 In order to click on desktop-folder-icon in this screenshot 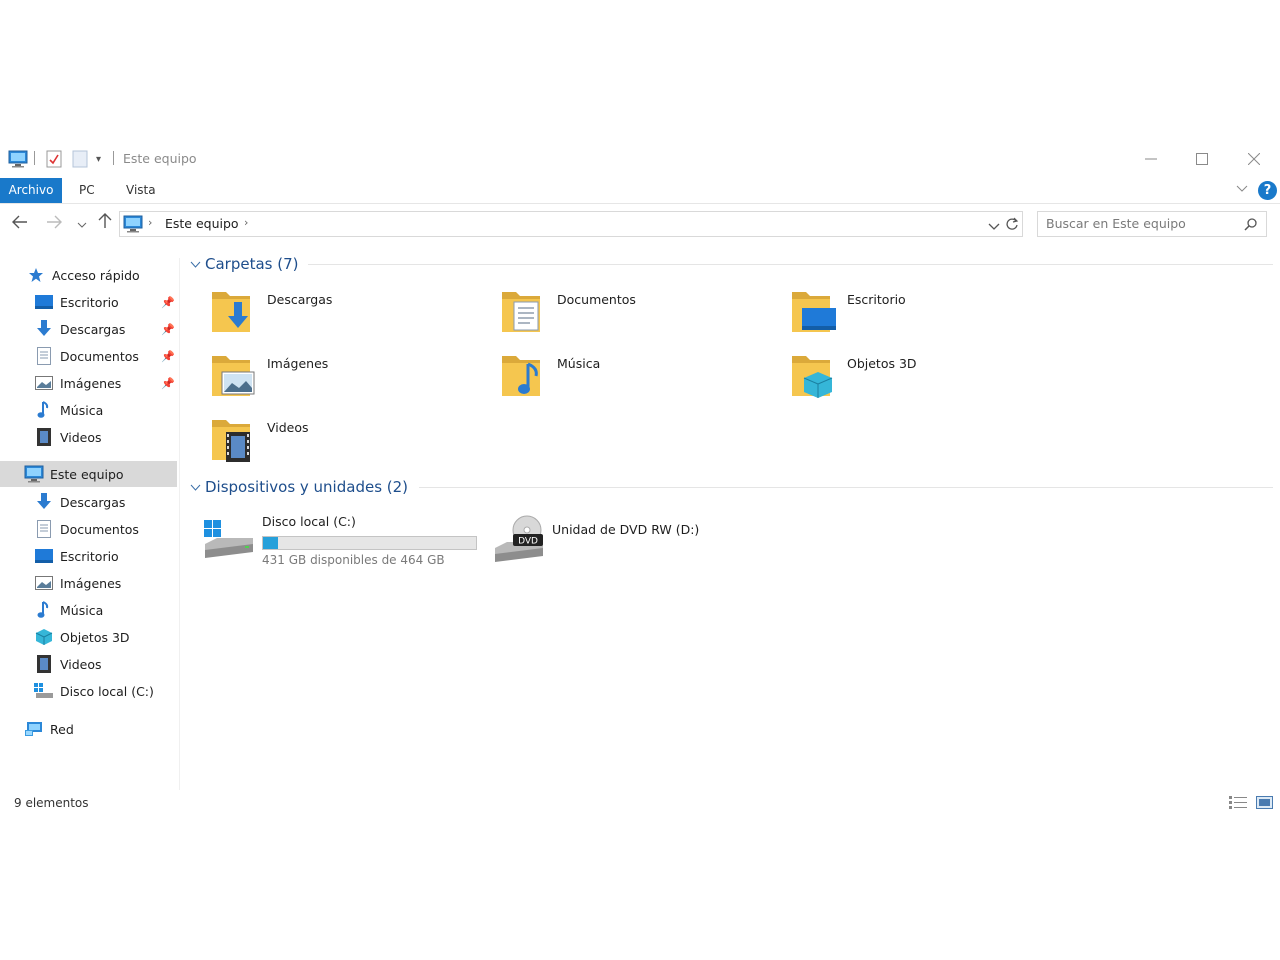, I will do `click(814, 311)`.